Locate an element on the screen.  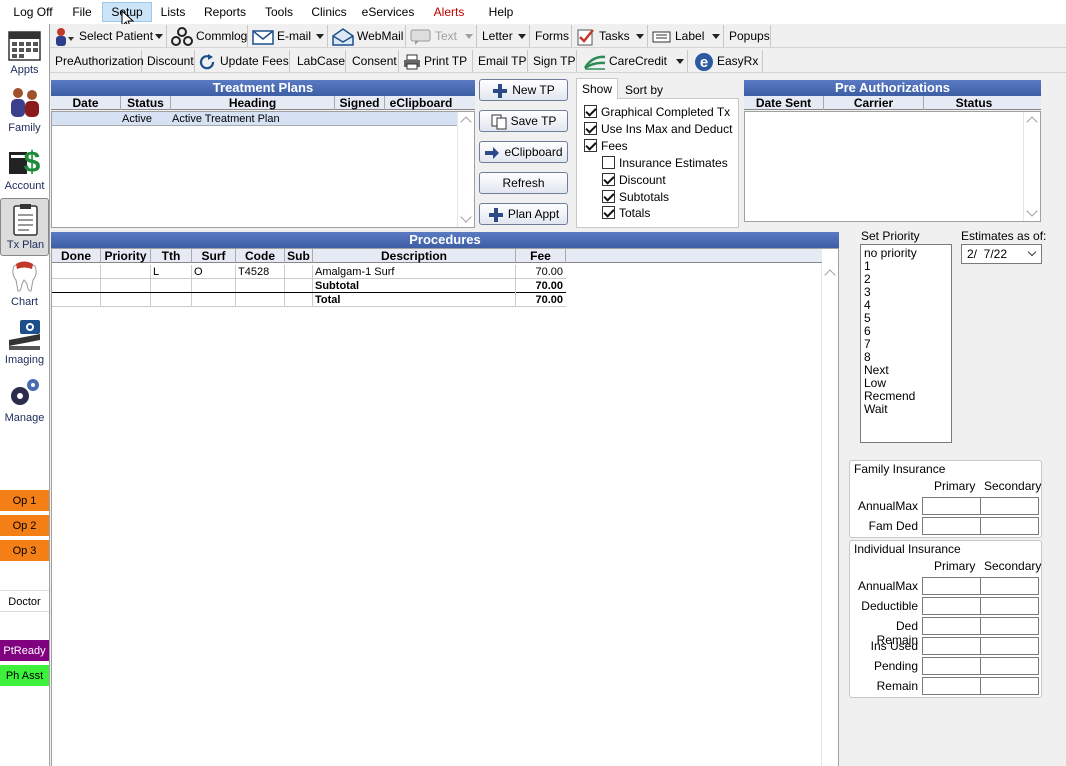
procedures-scrollbar is located at coordinates (829, 515).